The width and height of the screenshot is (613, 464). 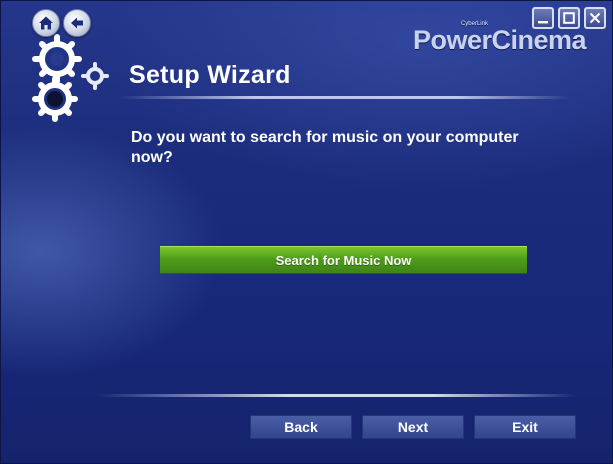 I want to click on next-button: Next, so click(x=413, y=427).